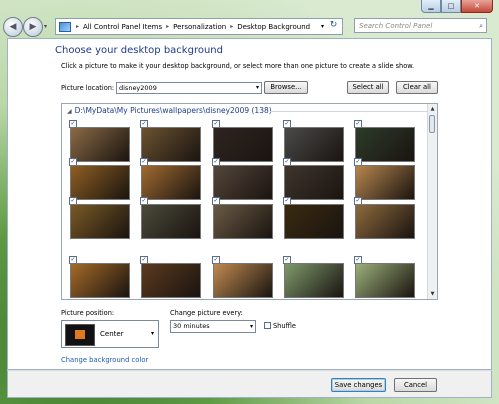 The height and width of the screenshot is (404, 499). What do you see at coordinates (396, 26) in the screenshot?
I see `search-placeholder: Search Control Panel` at bounding box center [396, 26].